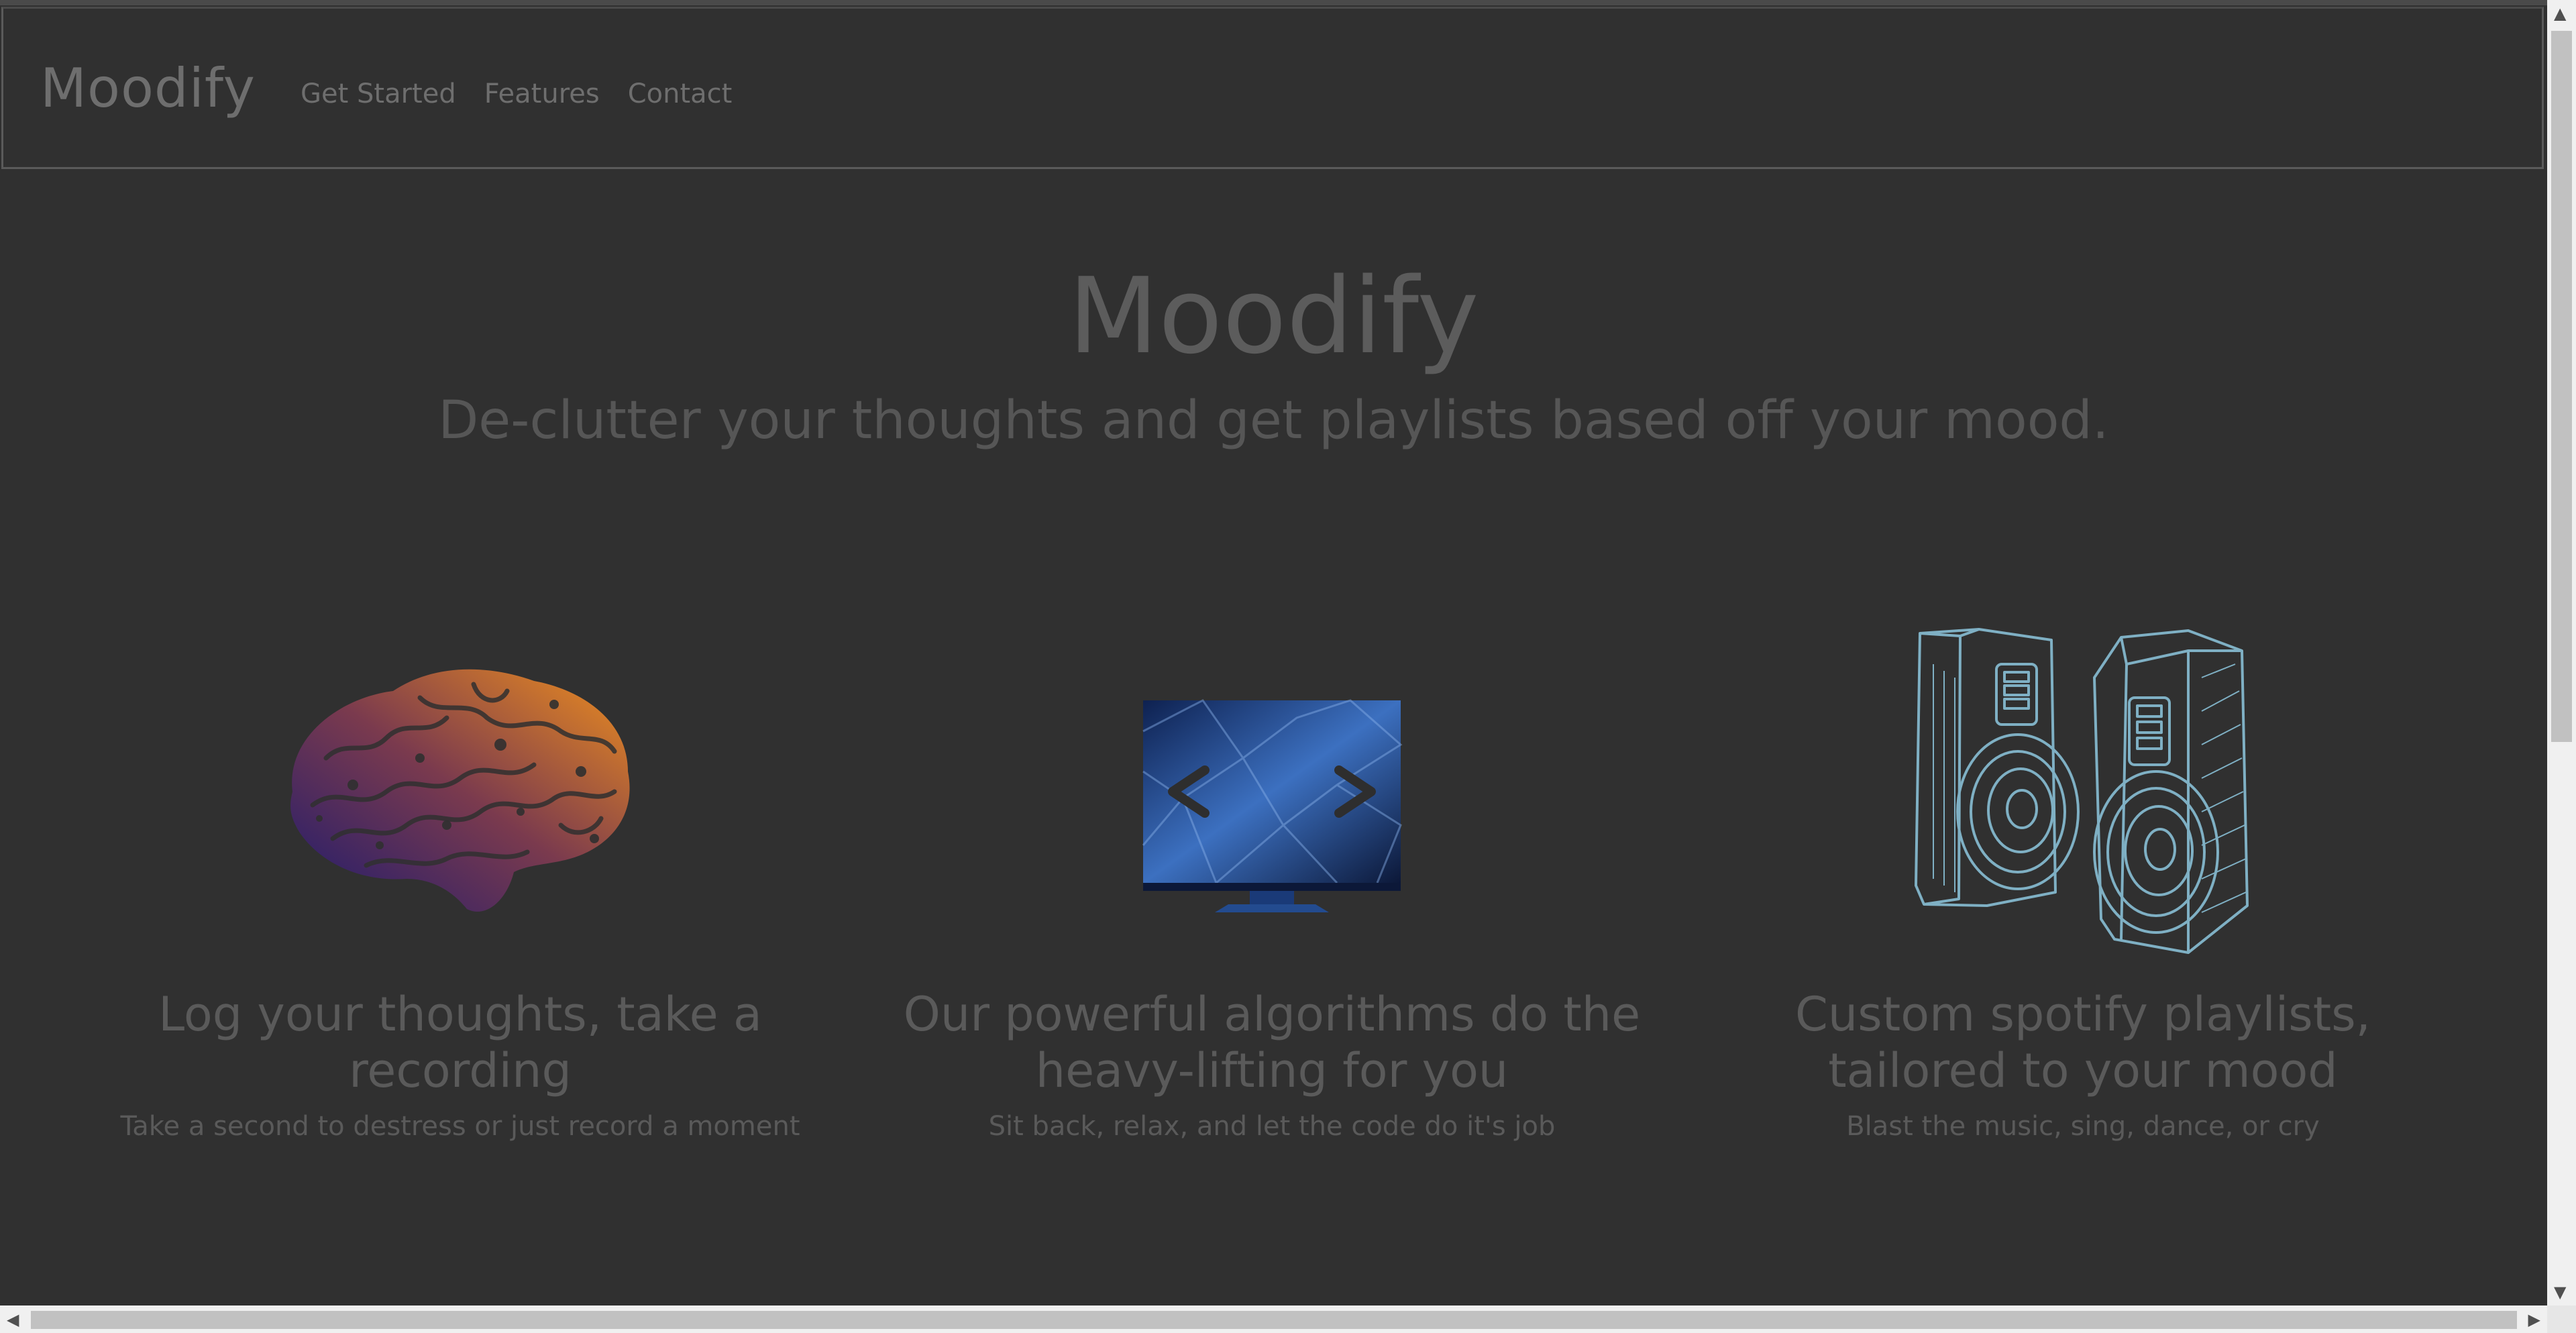 The image size is (2576, 1333). I want to click on nav-links: Get Started Features Contact, so click(516, 93).